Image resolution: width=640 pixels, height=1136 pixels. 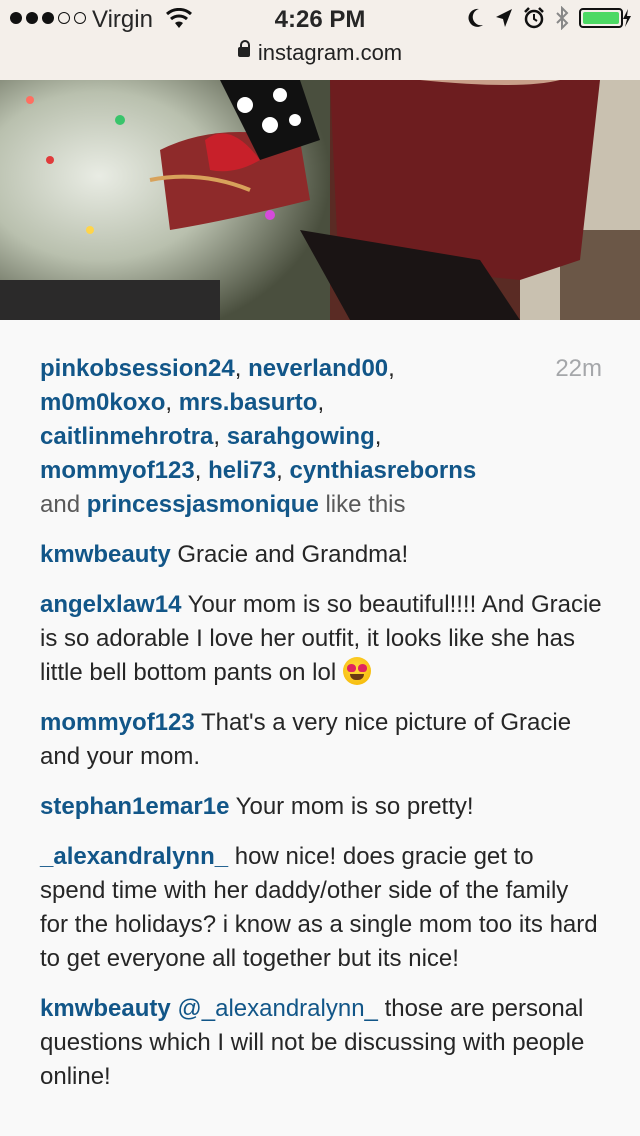 I want to click on liker-username: princessjasmonique, so click(x=203, y=504).